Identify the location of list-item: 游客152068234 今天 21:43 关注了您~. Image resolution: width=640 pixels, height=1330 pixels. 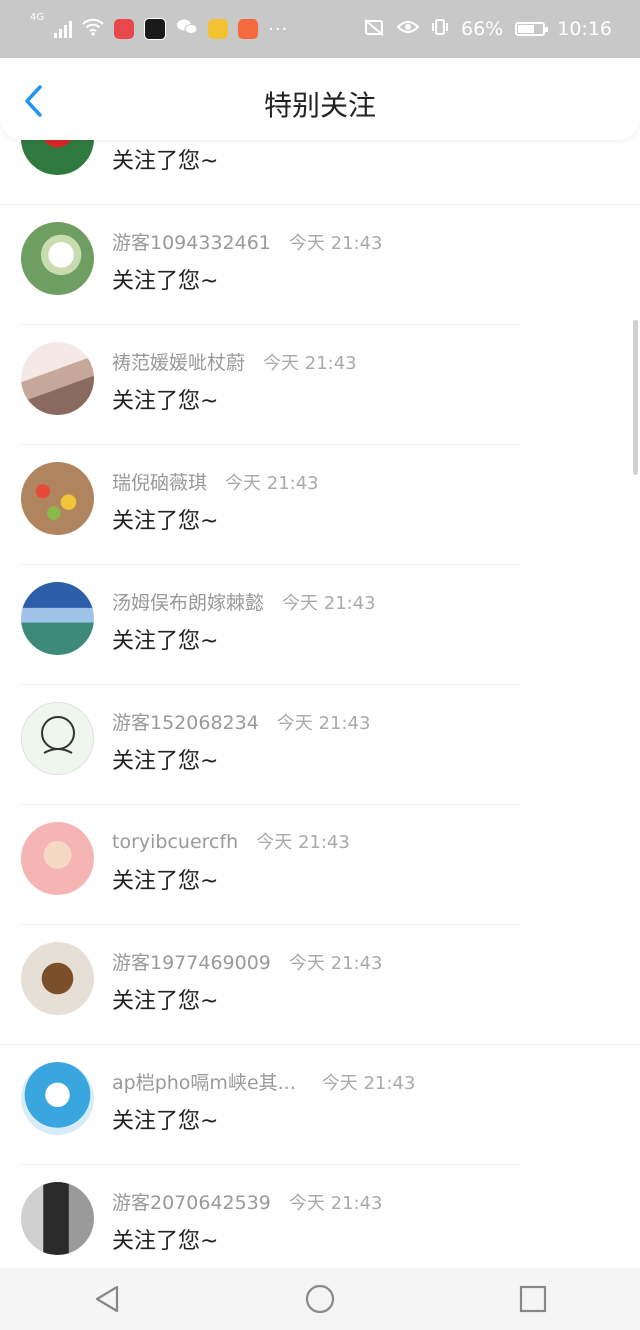
(320, 745).